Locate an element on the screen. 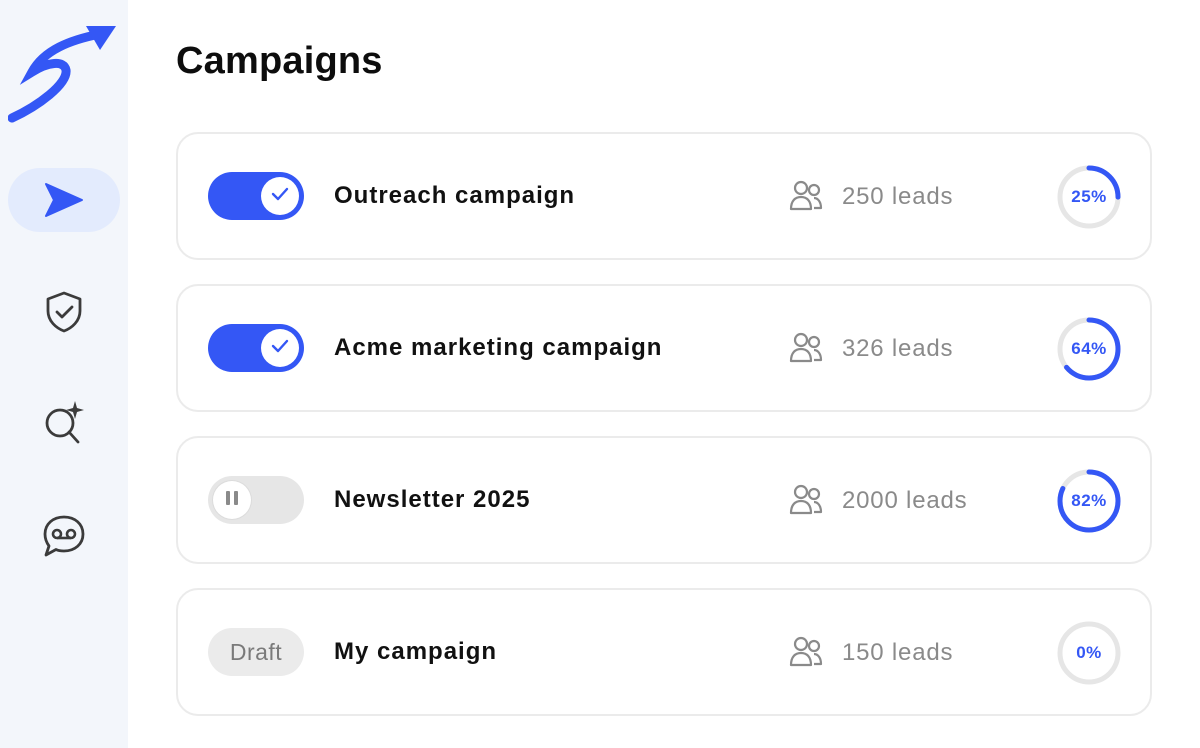  app-logo is located at coordinates (63, 72).